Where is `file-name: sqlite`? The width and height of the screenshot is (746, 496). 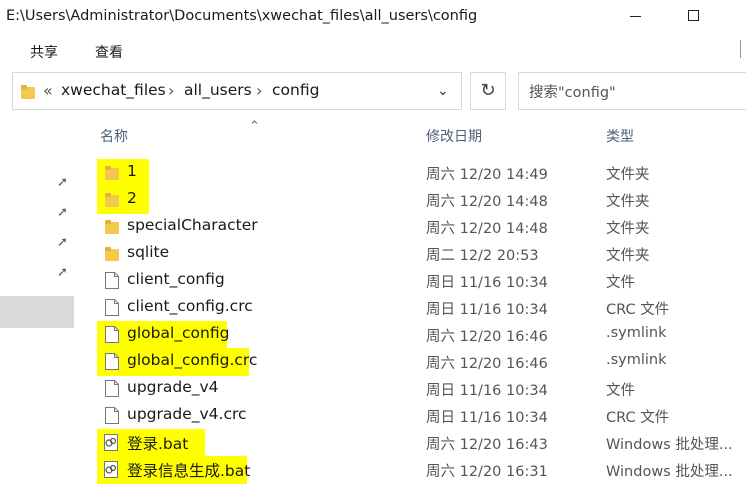 file-name: sqlite is located at coordinates (148, 252).